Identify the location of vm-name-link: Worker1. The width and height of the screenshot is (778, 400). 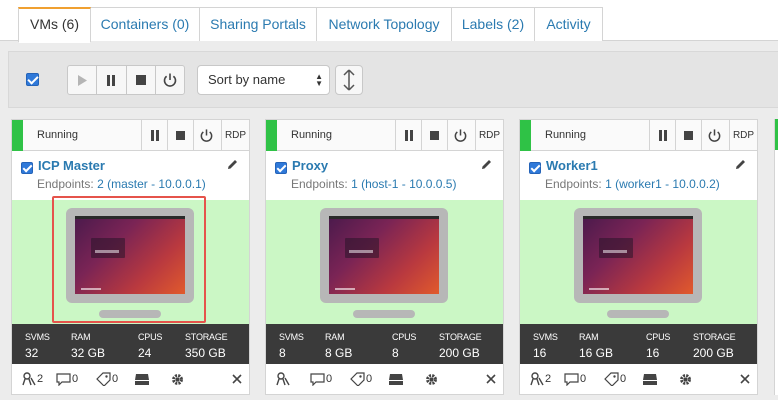
(572, 165).